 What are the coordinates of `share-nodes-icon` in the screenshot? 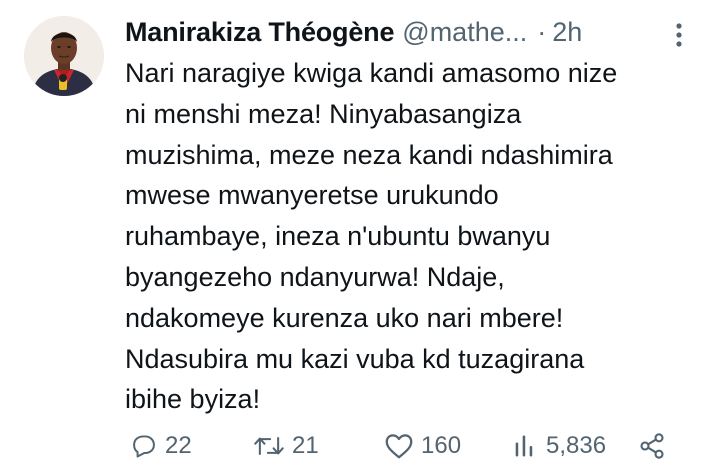 It's located at (652, 446).